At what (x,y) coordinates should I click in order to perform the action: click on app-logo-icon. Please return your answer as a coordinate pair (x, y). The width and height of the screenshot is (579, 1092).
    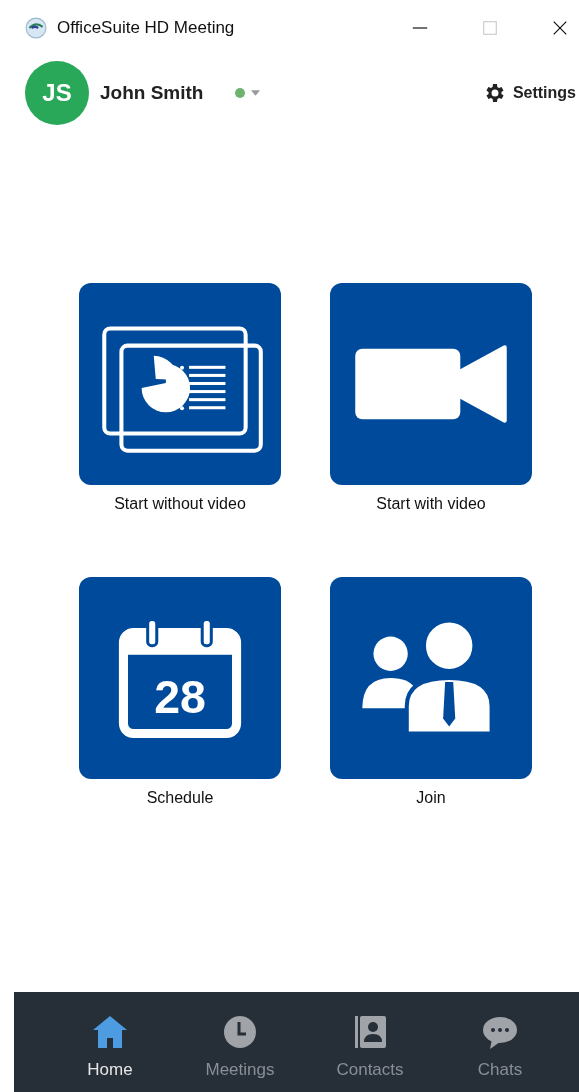
    Looking at the image, I should click on (36, 27).